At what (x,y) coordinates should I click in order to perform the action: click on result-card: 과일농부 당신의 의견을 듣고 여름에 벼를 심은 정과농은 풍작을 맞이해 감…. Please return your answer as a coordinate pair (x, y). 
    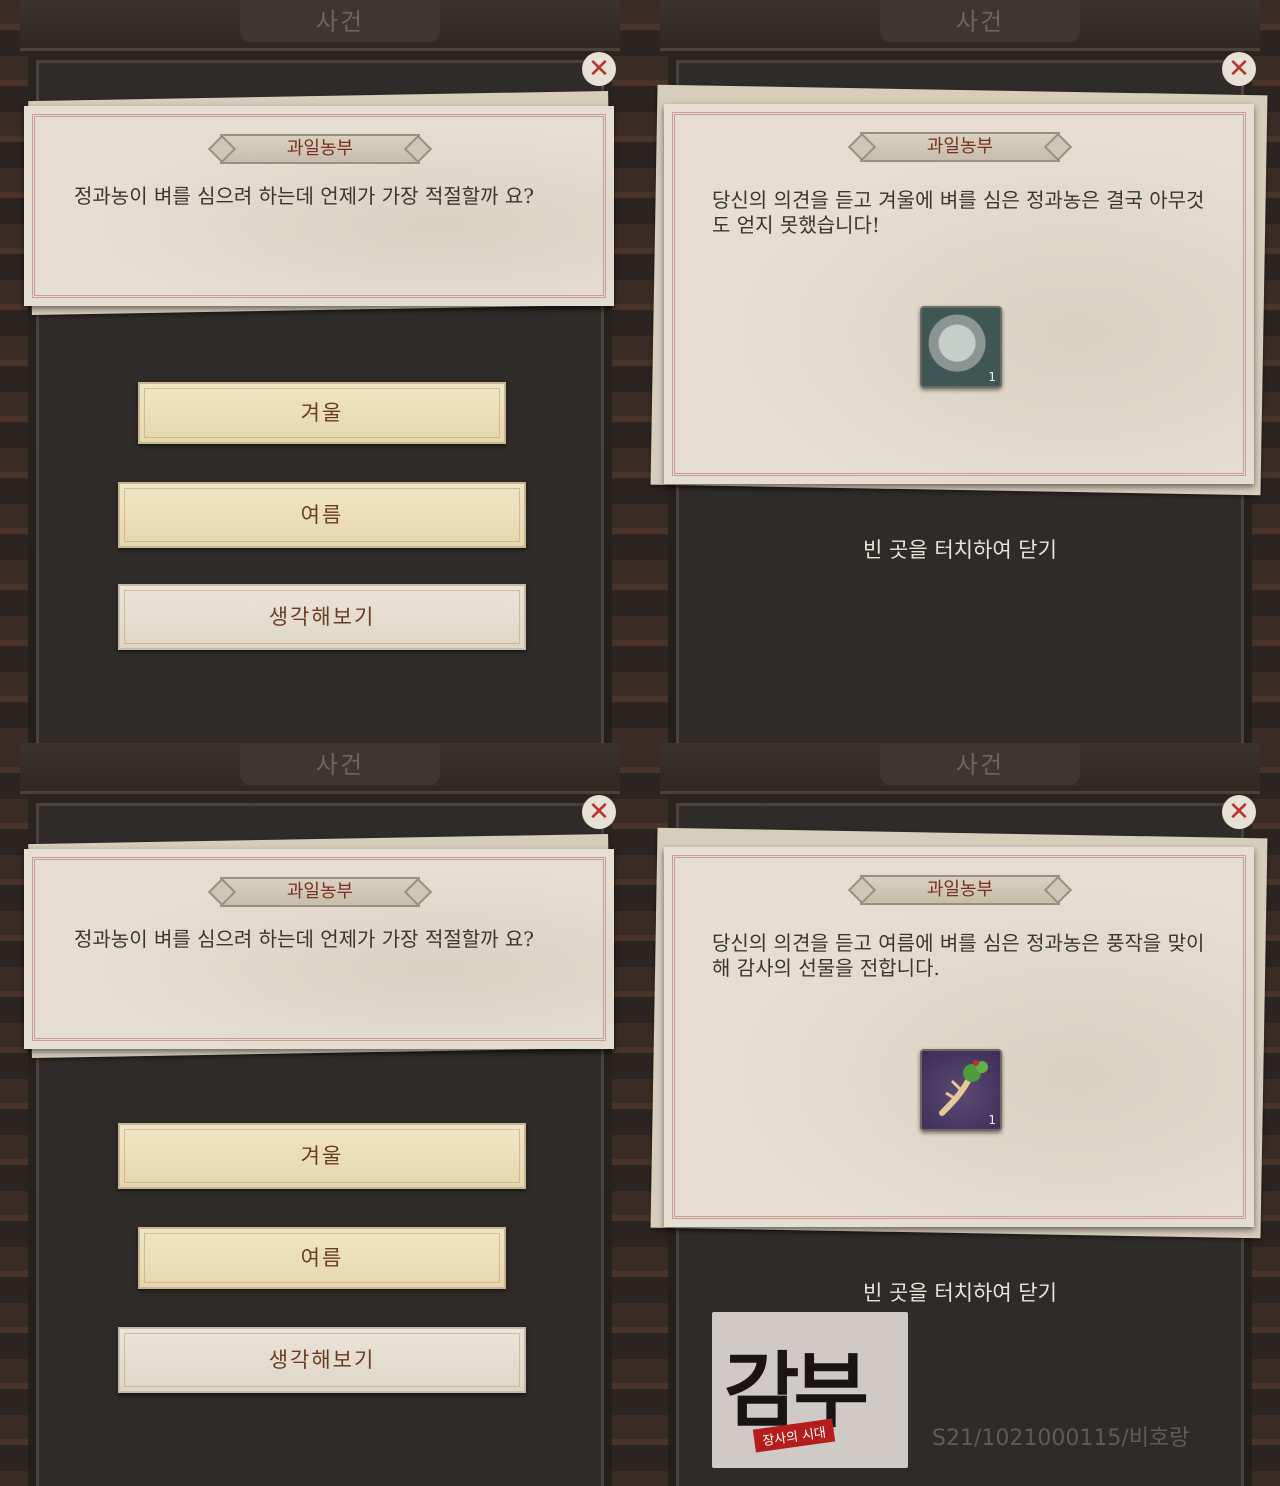
    Looking at the image, I should click on (959, 1037).